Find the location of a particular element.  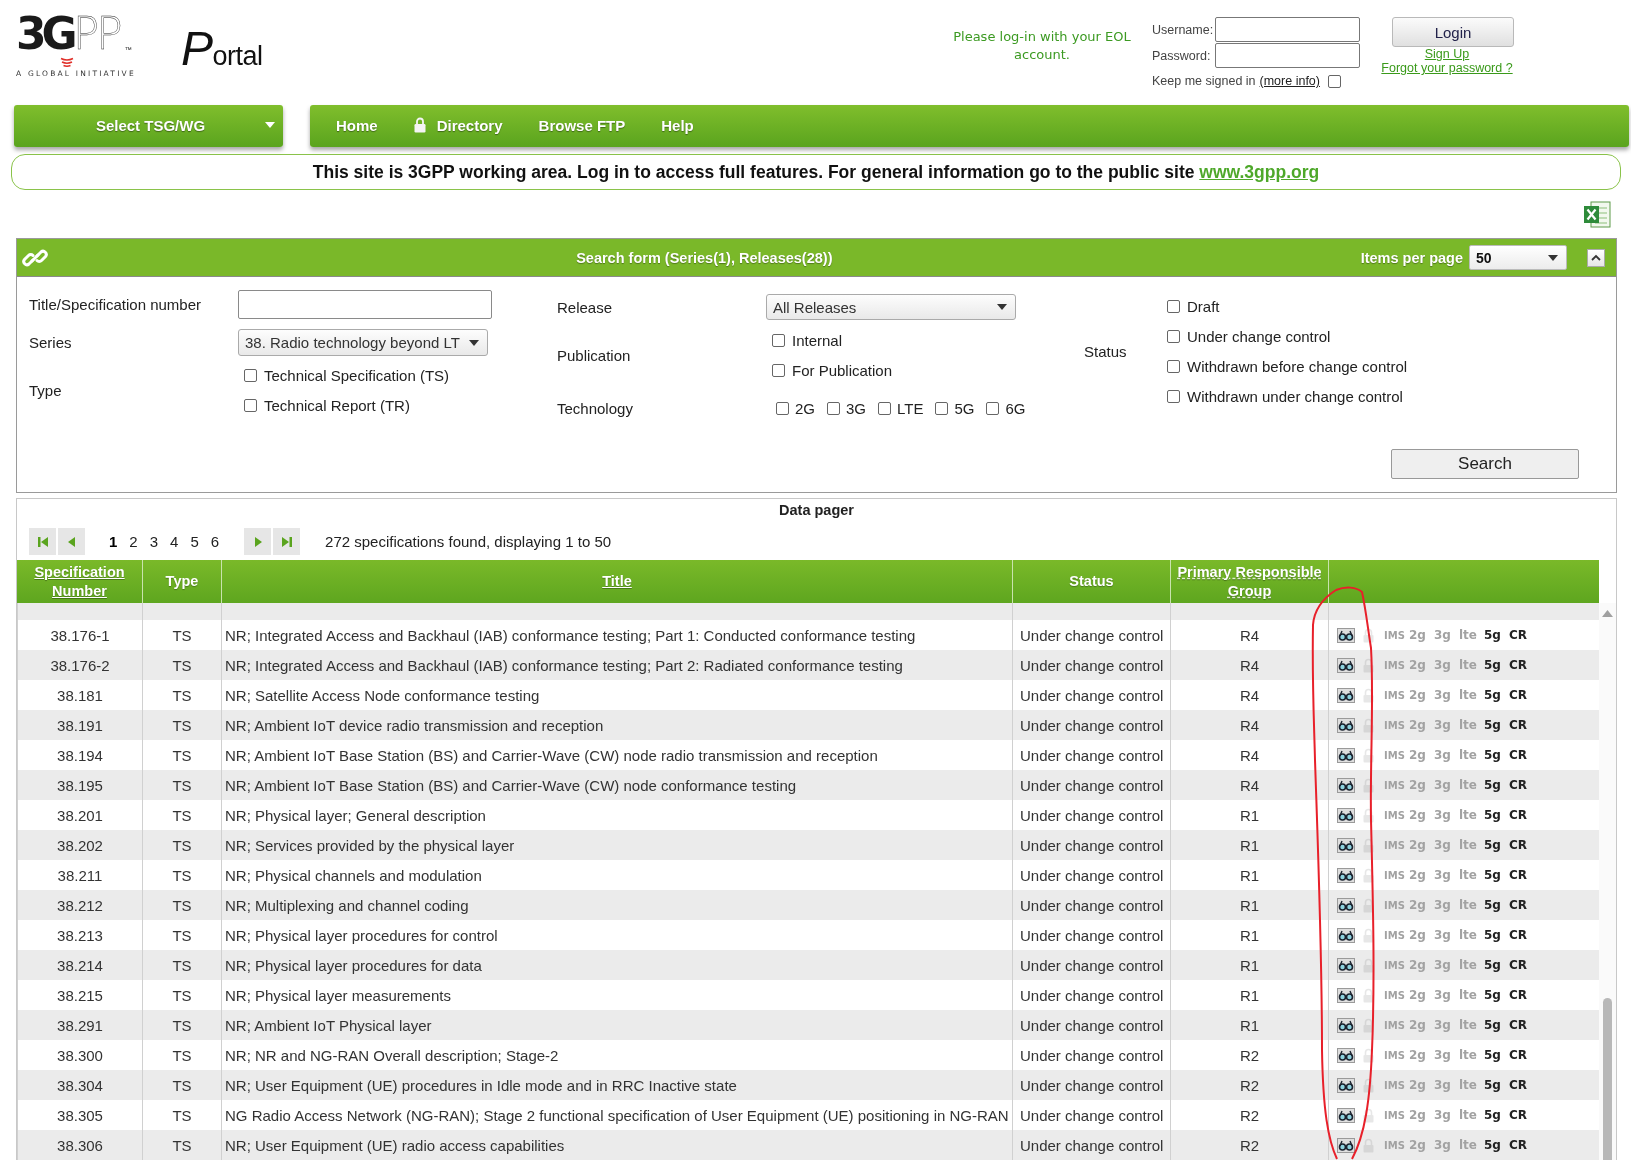

collapse-button is located at coordinates (1596, 257).